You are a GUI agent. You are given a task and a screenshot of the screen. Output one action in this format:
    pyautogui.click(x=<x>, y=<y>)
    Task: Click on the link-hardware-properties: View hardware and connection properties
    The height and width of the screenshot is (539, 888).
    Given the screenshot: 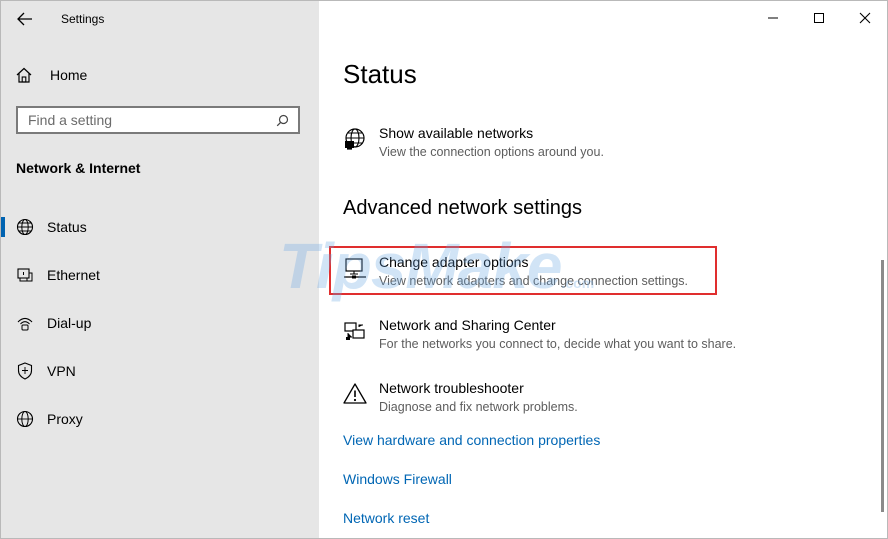 What is the action you would take?
    pyautogui.click(x=471, y=440)
    